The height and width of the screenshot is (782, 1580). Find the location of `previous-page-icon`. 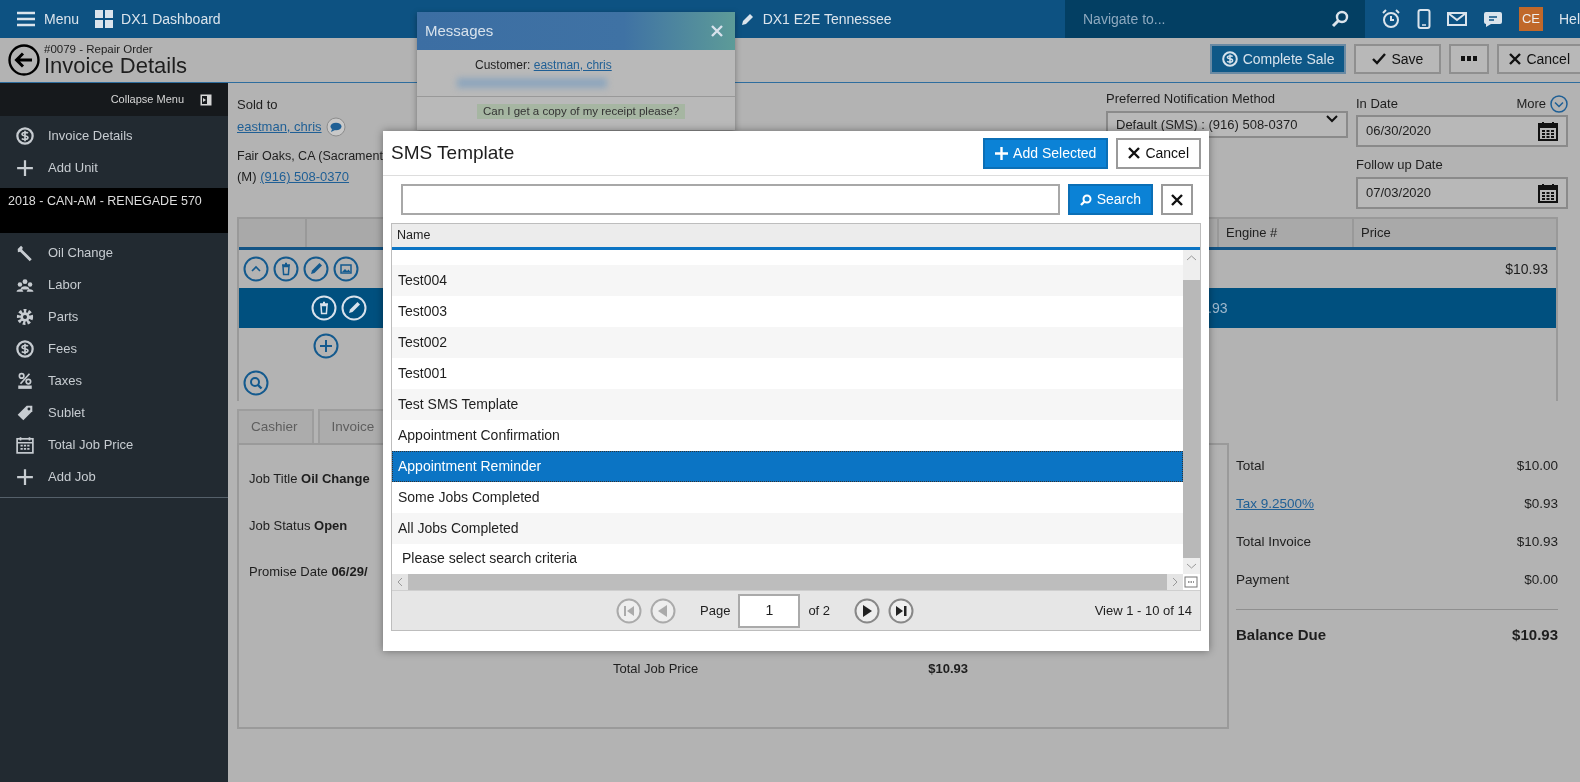

previous-page-icon is located at coordinates (663, 610).